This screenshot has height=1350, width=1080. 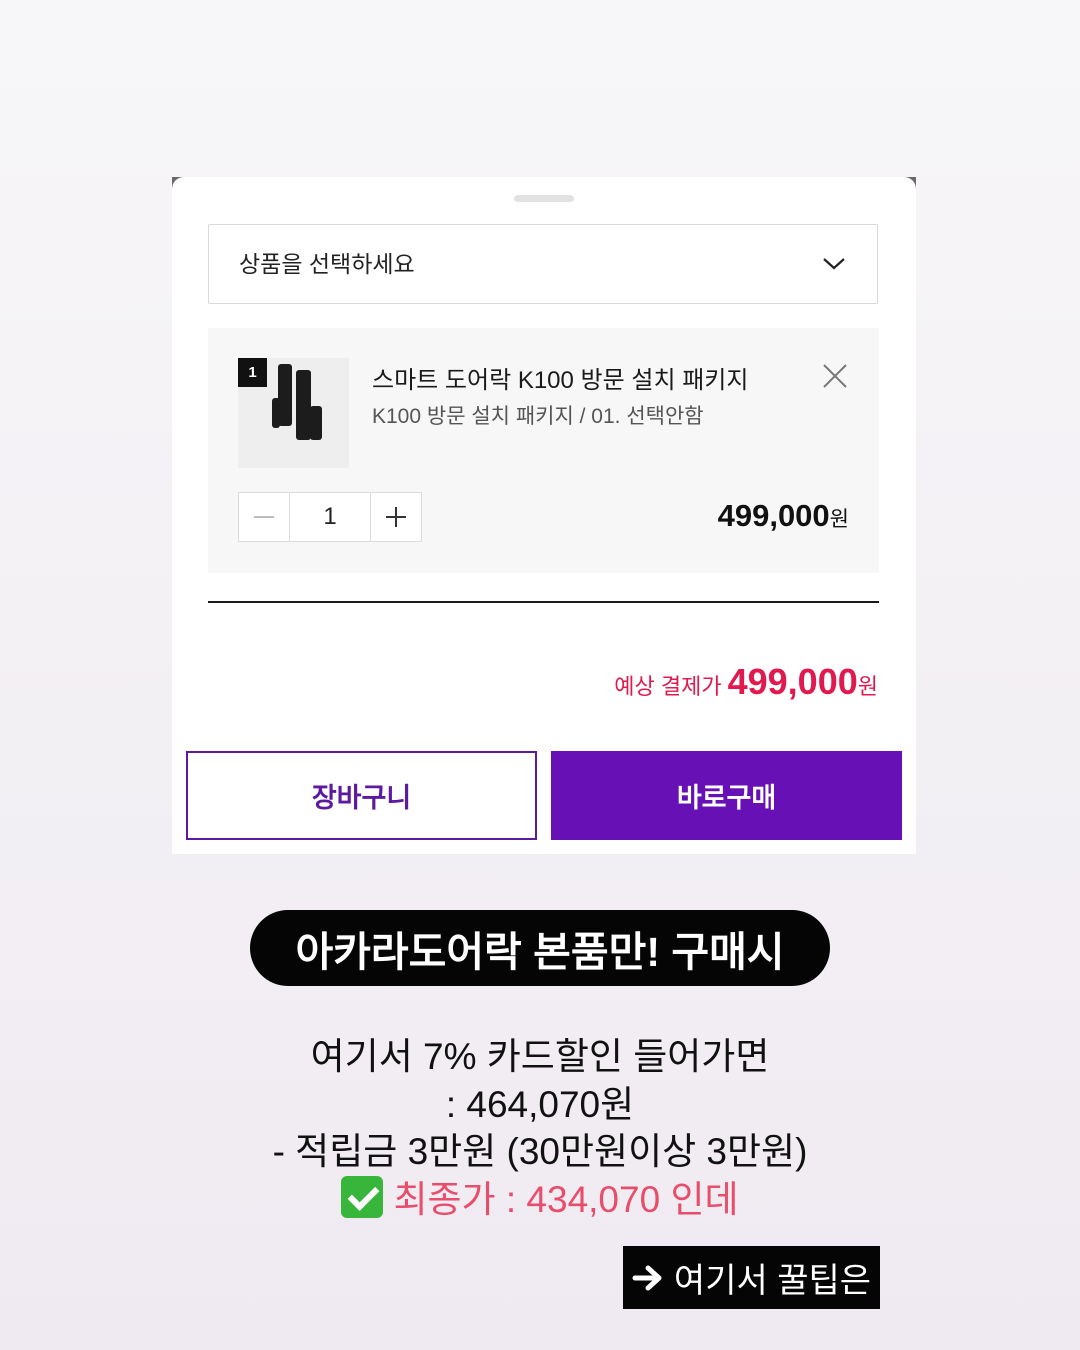 What do you see at coordinates (540, 1151) in the screenshot?
I see `caption-line-3: - 적립금 3만원 (30만원이상 3만원)` at bounding box center [540, 1151].